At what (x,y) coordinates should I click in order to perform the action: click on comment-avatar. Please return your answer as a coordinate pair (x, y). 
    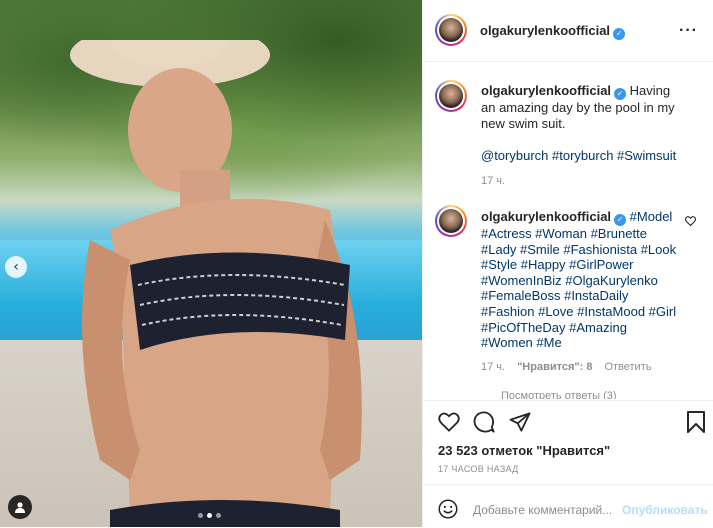
    Looking at the image, I should click on (451, 221).